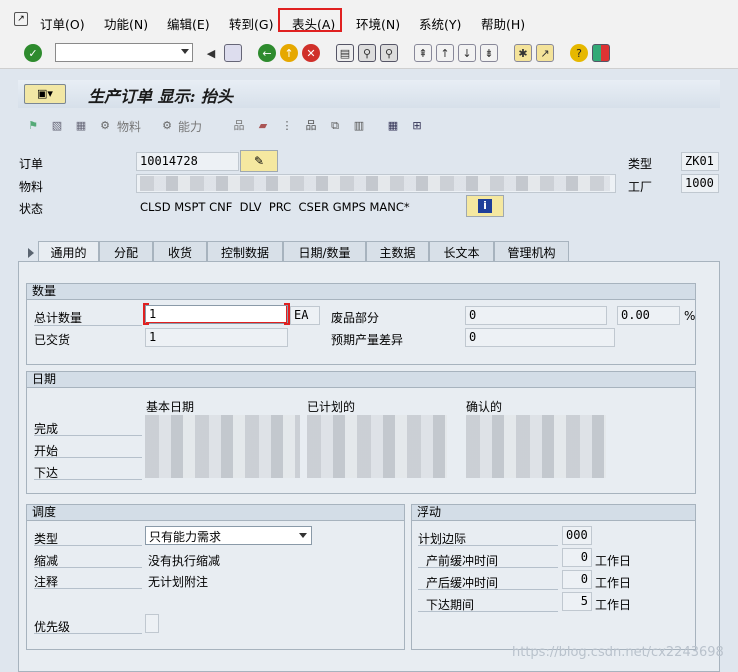  Describe the element at coordinates (303, 535) in the screenshot. I see `chevron-down-icon` at that location.